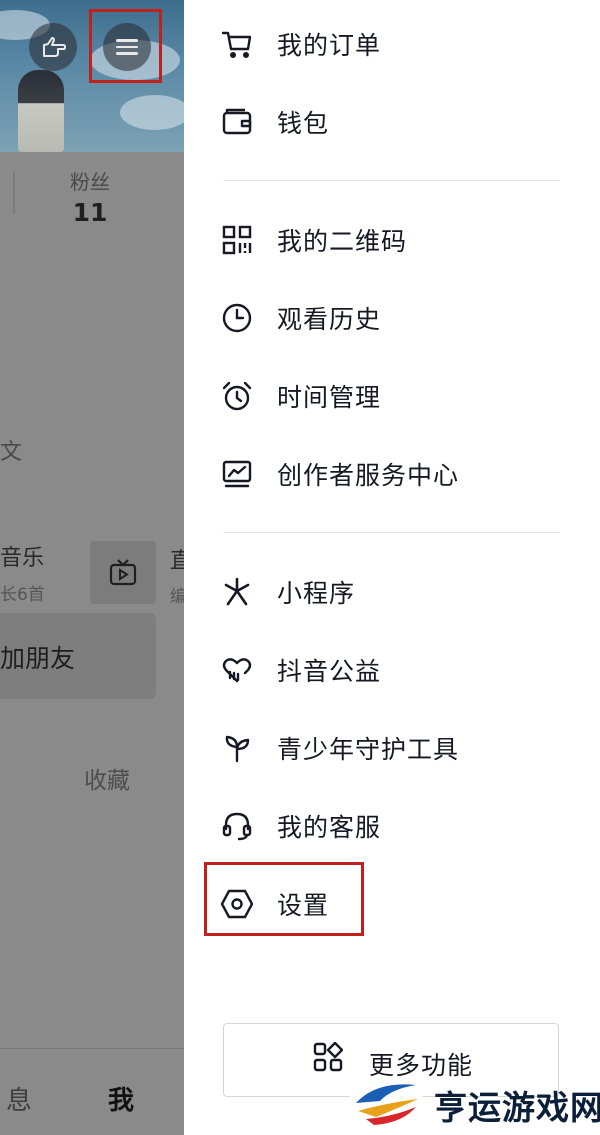  What do you see at coordinates (316, 593) in the screenshot?
I see `menu-item-label: 小程序` at bounding box center [316, 593].